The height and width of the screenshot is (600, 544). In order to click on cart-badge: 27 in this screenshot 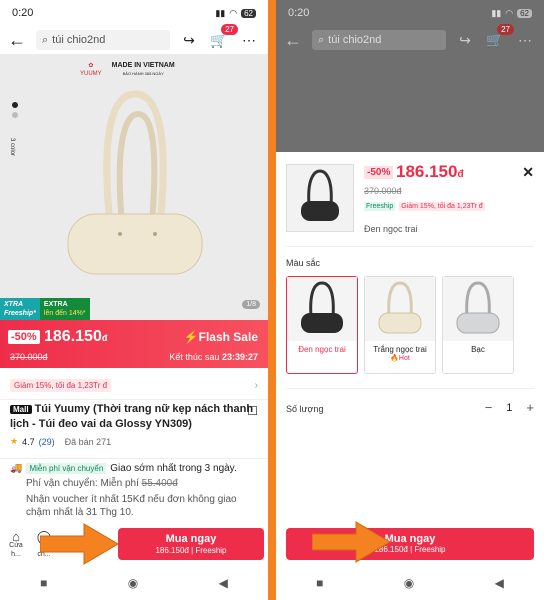, I will do `click(229, 29)`.